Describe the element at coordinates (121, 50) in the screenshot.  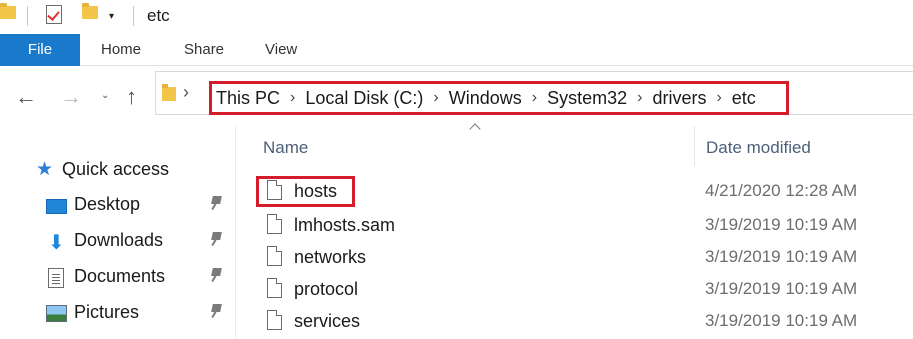
I see `tab-home: Home` at that location.